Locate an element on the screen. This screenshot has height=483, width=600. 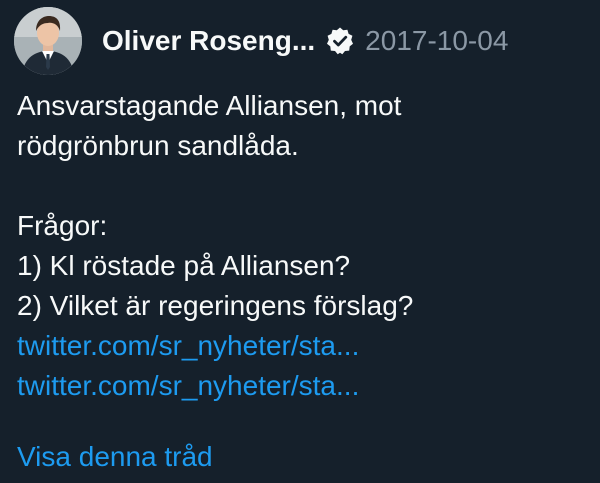
avatar is located at coordinates (48, 41).